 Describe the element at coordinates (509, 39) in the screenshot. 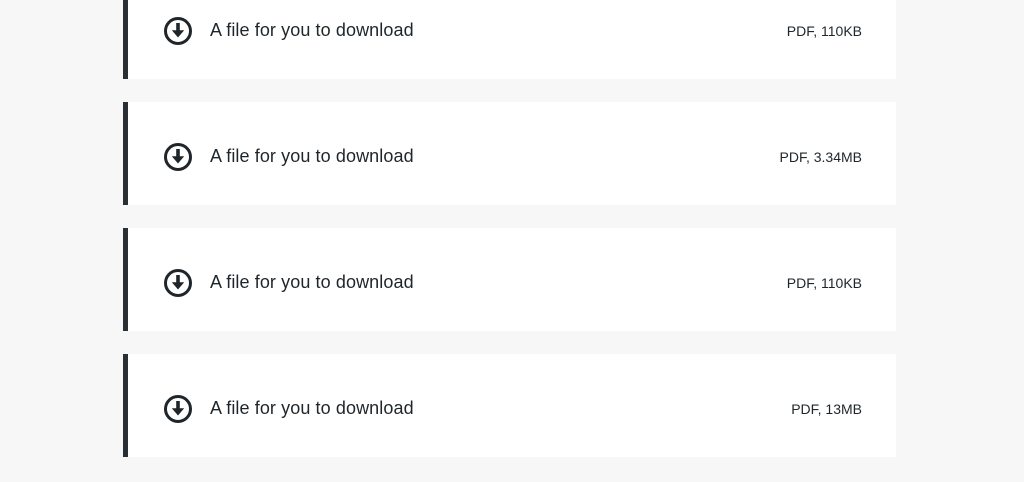

I see `download-item-1: A file for you to download PDF, 110KB` at that location.